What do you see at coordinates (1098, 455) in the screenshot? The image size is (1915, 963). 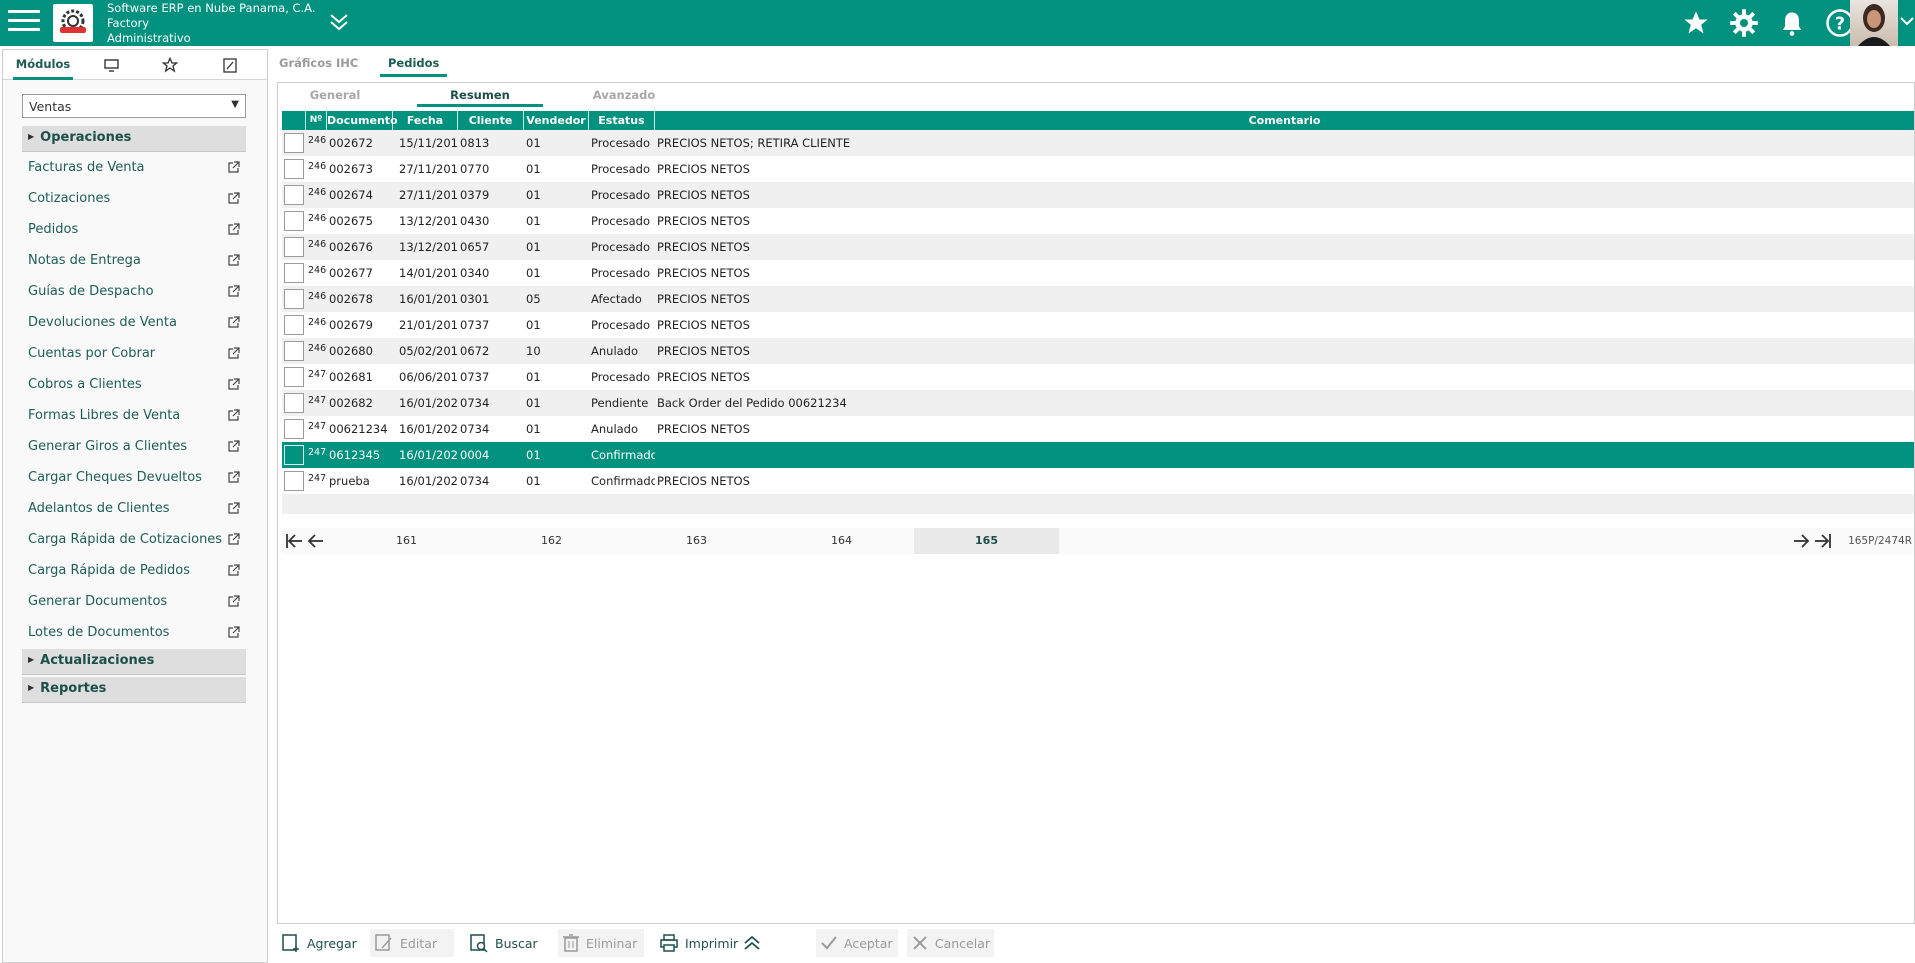 I see `table-row: 24730612345 16/01/20200004 01 Confirmado` at bounding box center [1098, 455].